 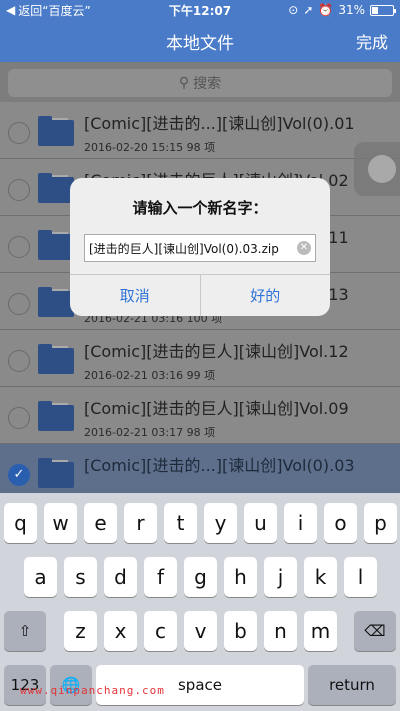 I want to click on cancel-button: 取消, so click(x=135, y=295).